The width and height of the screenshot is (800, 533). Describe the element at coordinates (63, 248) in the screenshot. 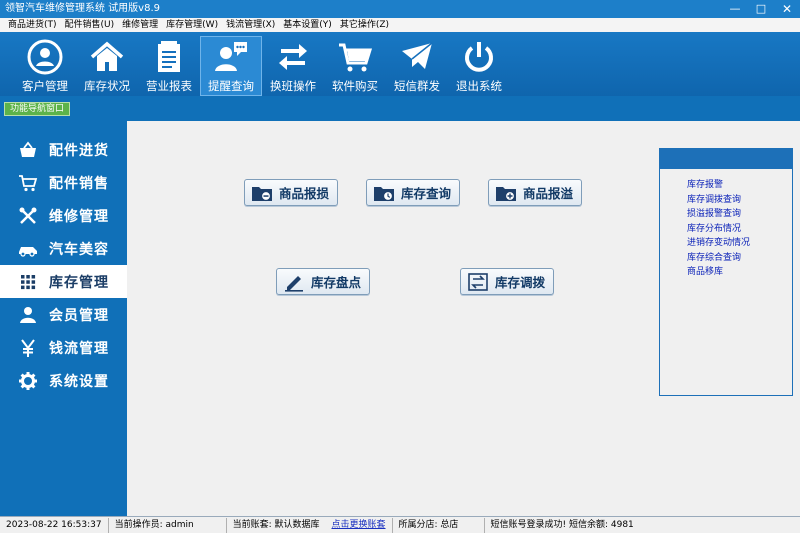

I see `sidebar-item-car-beauty: 汽车美容` at that location.